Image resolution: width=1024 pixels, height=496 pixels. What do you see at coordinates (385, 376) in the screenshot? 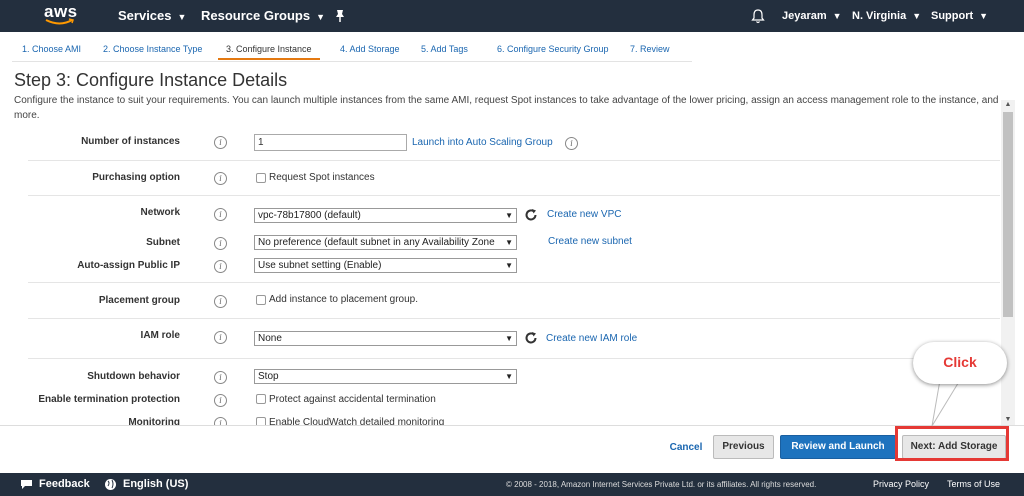
I see `shutdown-behavior-select: Stop ▼` at bounding box center [385, 376].